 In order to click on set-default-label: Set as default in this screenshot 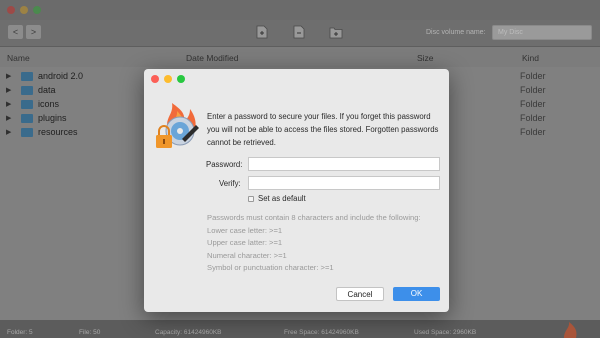, I will do `click(282, 198)`.